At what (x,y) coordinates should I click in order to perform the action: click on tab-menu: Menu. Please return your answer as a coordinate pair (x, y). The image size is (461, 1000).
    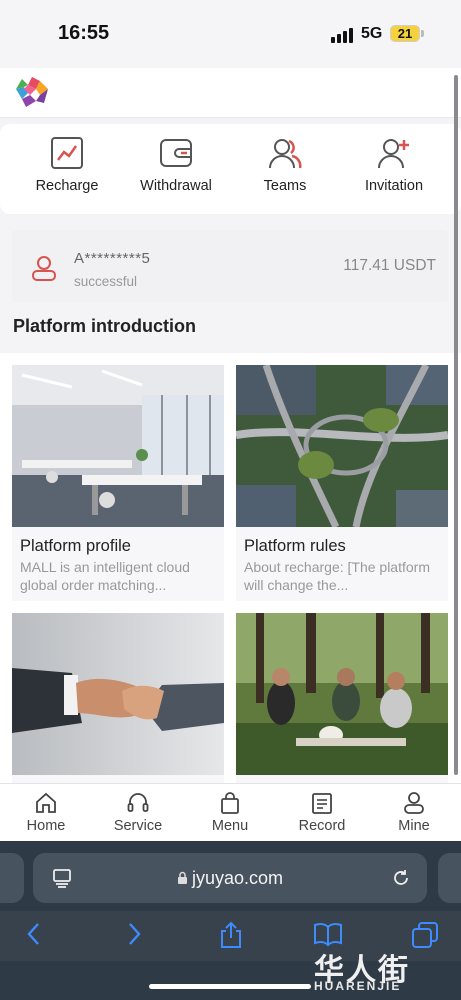
    Looking at the image, I should click on (230, 812).